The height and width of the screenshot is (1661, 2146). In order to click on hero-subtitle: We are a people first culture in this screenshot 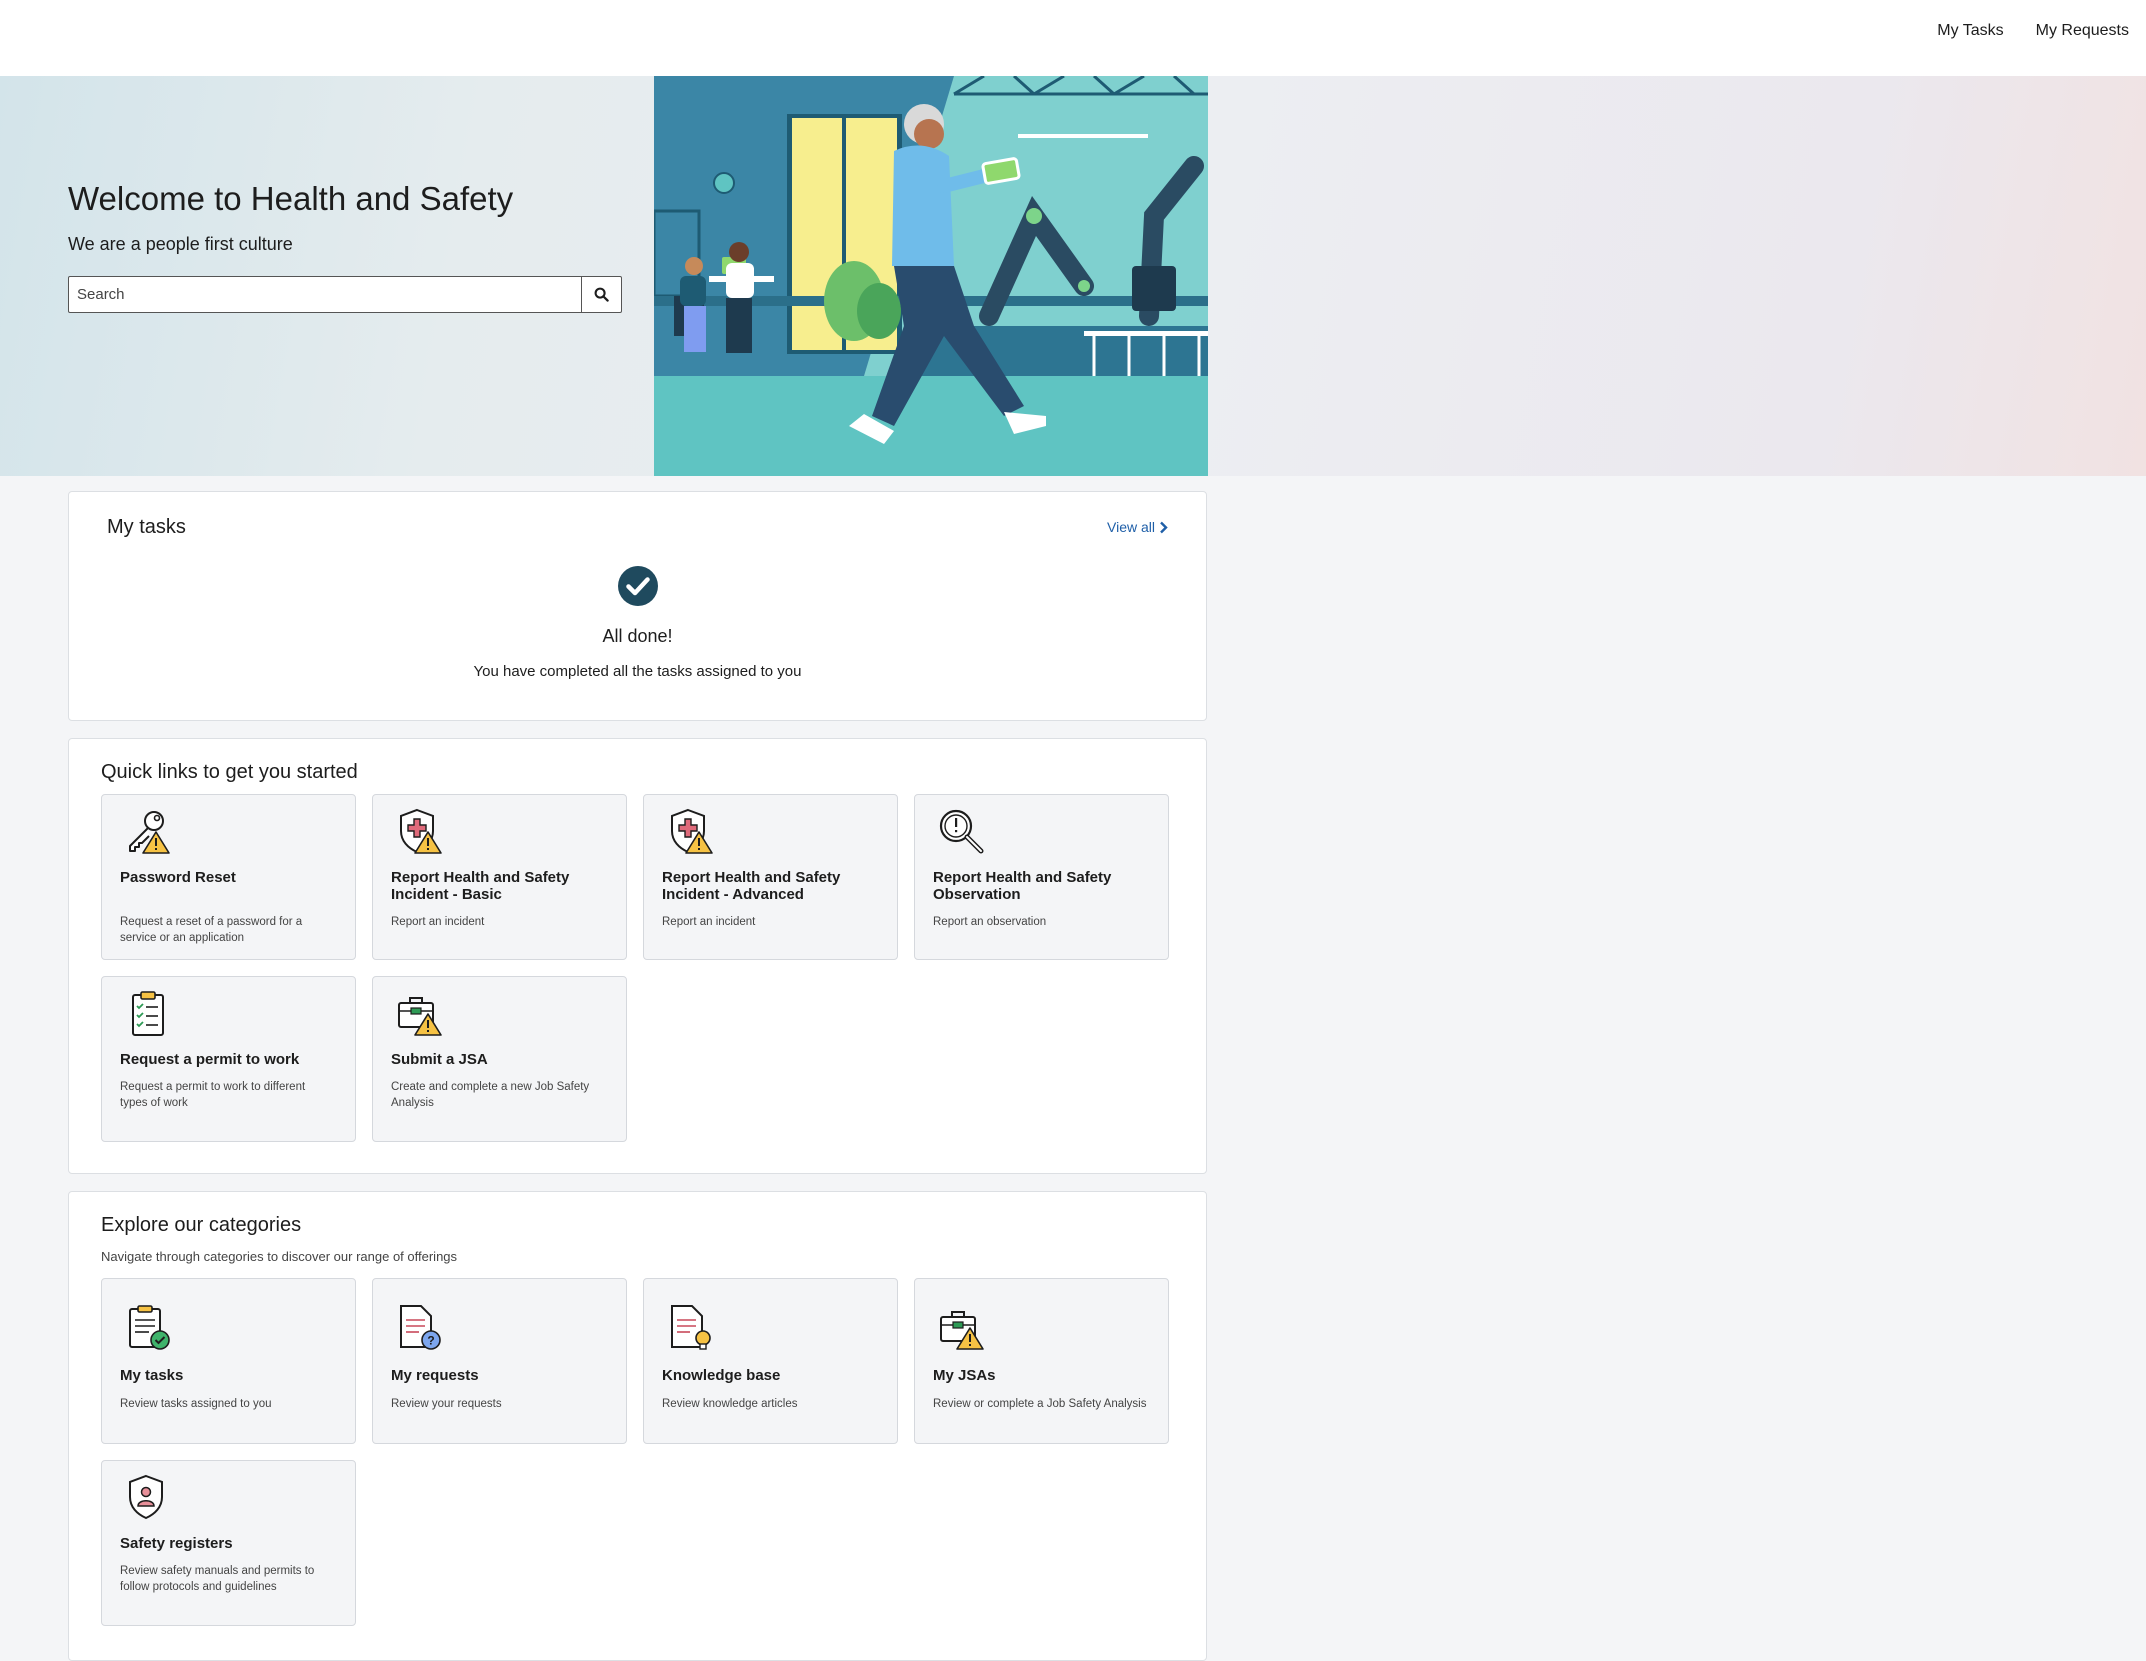, I will do `click(180, 244)`.